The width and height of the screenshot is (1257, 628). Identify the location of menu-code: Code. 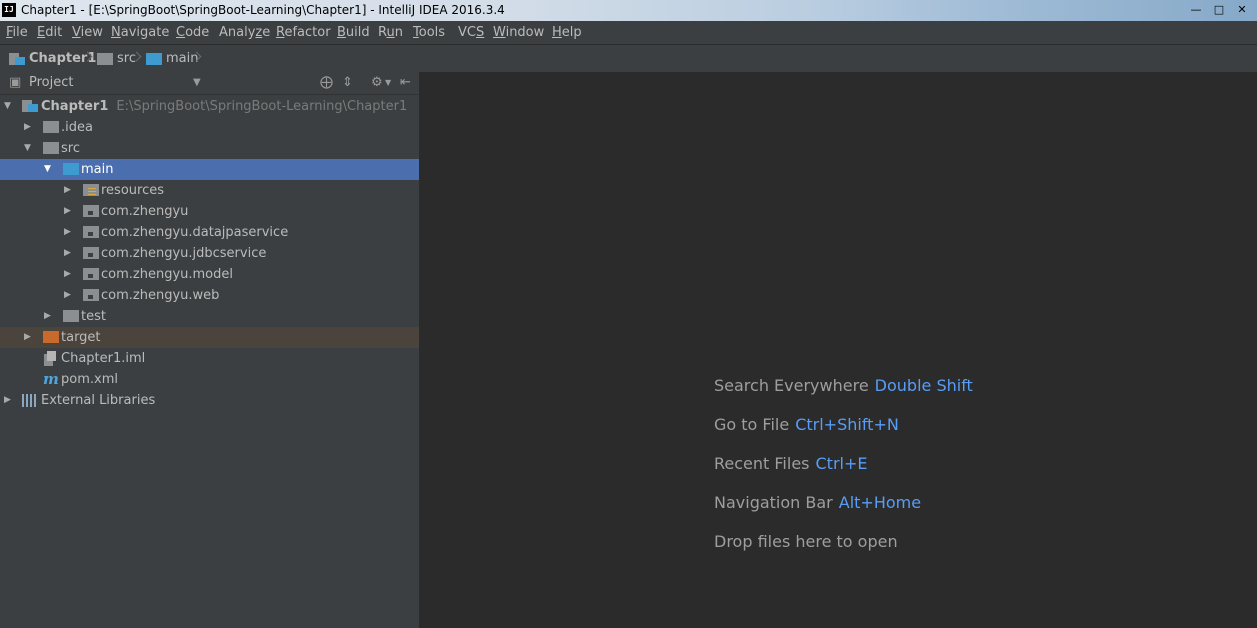
(192, 32).